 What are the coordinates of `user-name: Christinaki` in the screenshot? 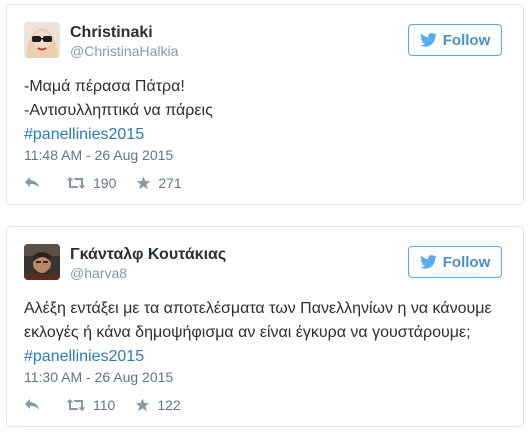 It's located at (111, 33).